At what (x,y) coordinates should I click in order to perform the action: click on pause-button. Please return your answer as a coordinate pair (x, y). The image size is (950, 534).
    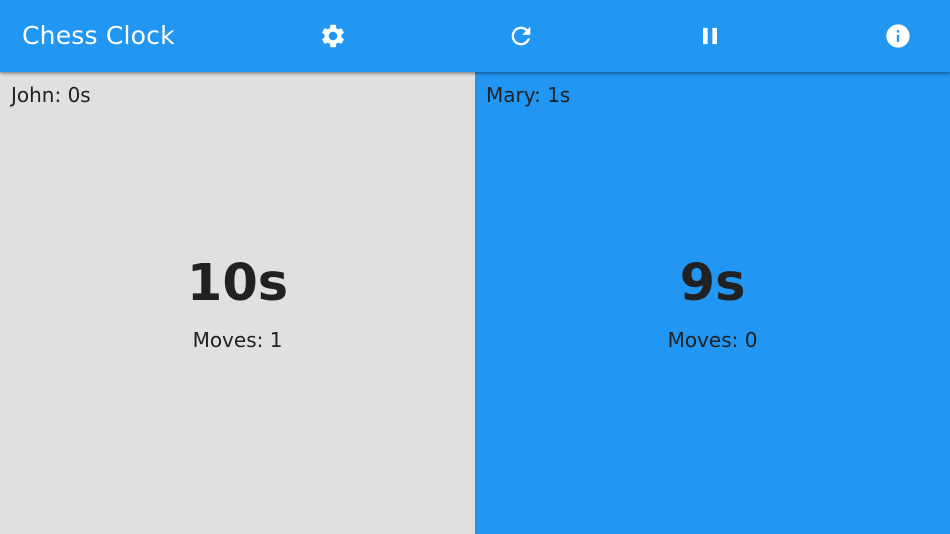
    Looking at the image, I should click on (710, 36).